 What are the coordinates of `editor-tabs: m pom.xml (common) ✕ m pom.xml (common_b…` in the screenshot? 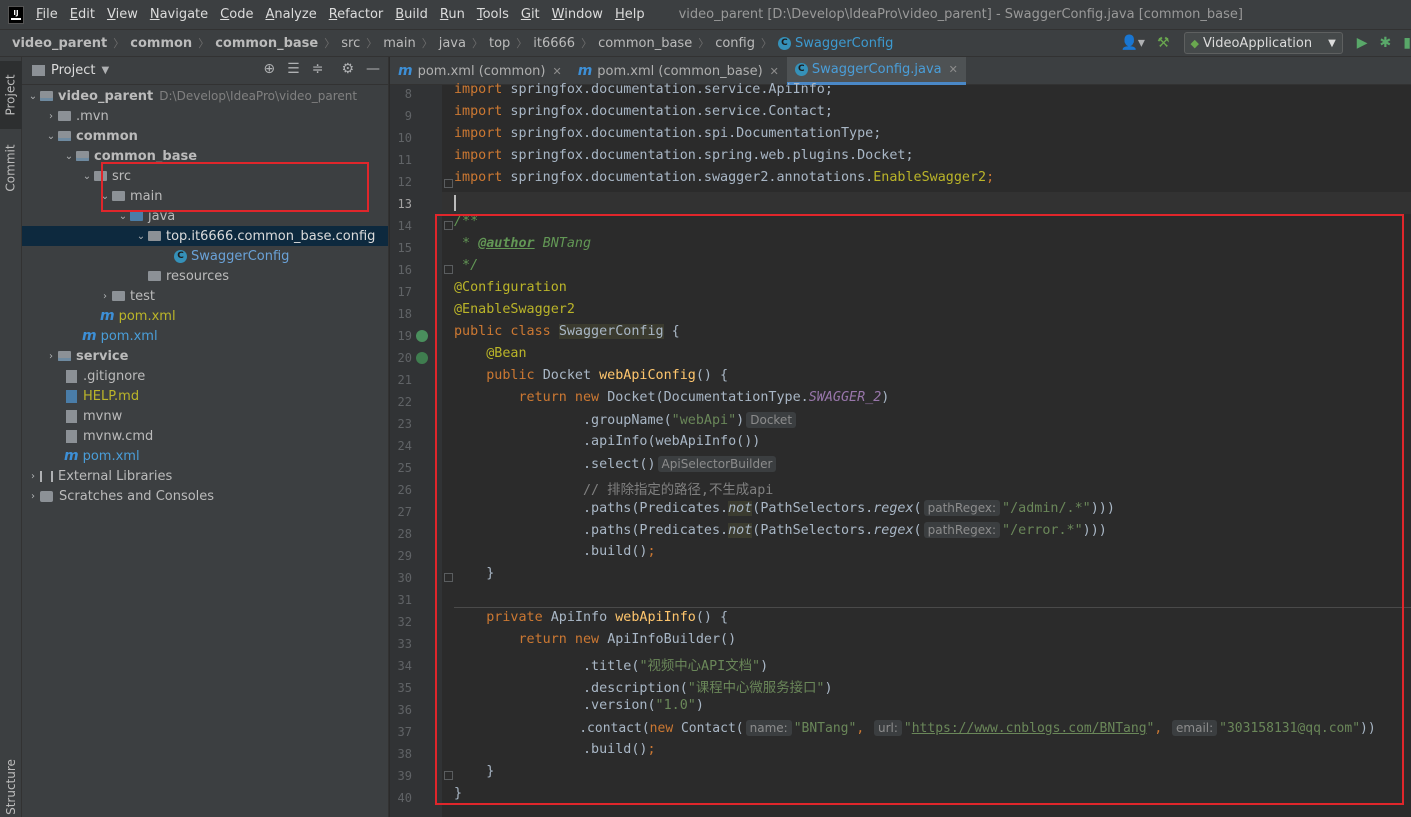 It's located at (900, 71).